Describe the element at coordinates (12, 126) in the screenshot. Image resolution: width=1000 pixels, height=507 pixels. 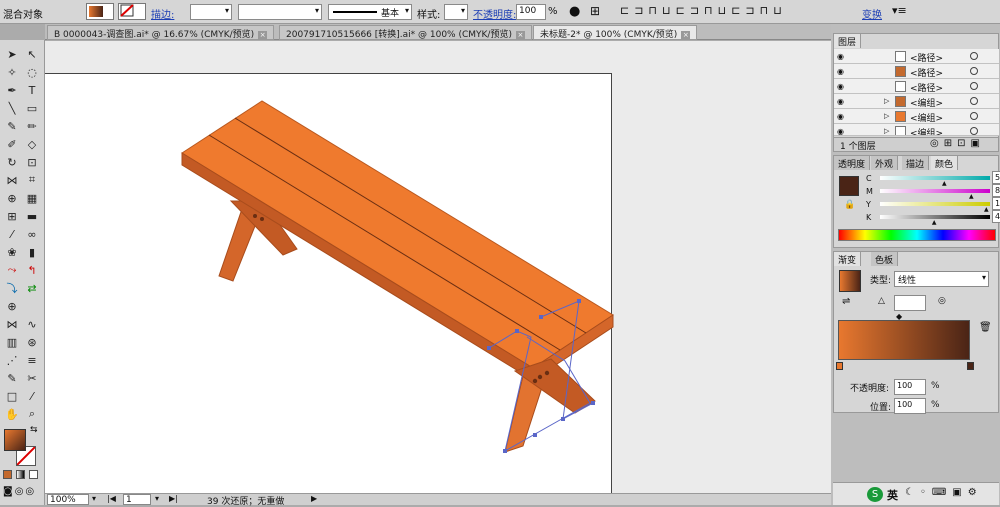
I see `paintbrush-tool-icon: ✎` at that location.